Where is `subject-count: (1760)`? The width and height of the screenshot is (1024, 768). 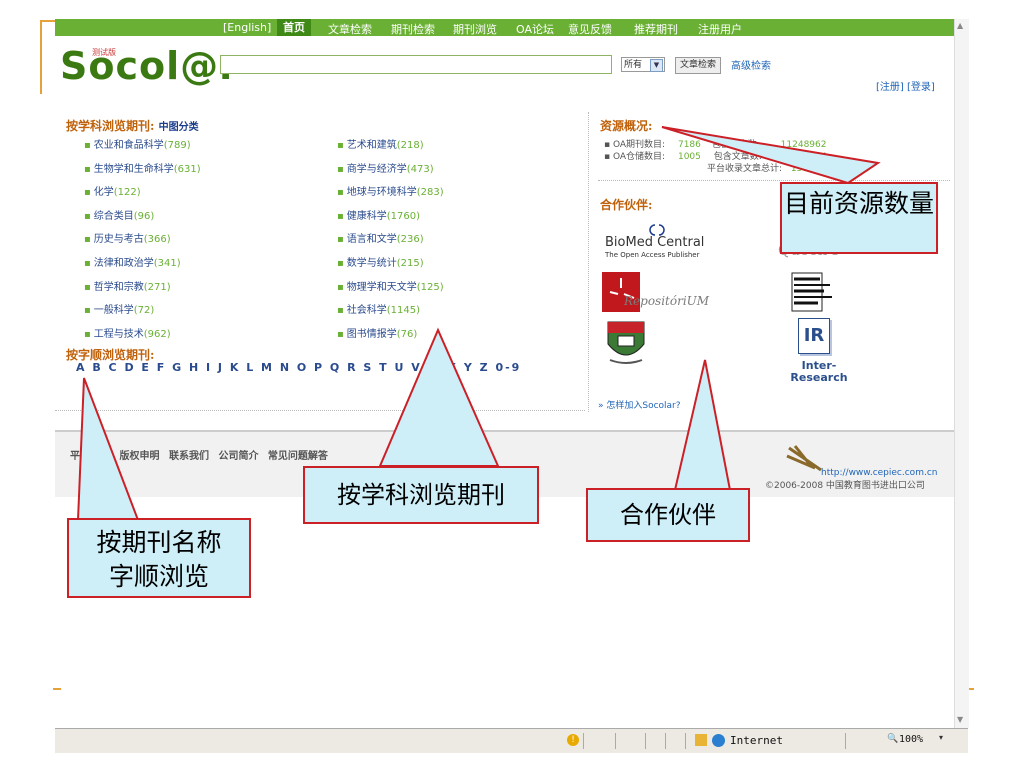 subject-count: (1760) is located at coordinates (403, 216).